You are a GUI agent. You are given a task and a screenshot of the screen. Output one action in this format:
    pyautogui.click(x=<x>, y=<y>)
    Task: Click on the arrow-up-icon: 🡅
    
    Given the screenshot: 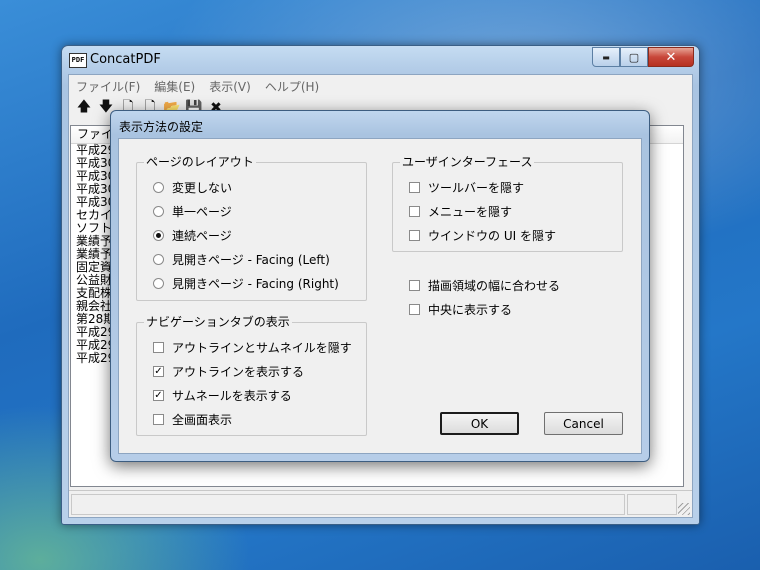 What is the action you would take?
    pyautogui.click(x=84, y=107)
    